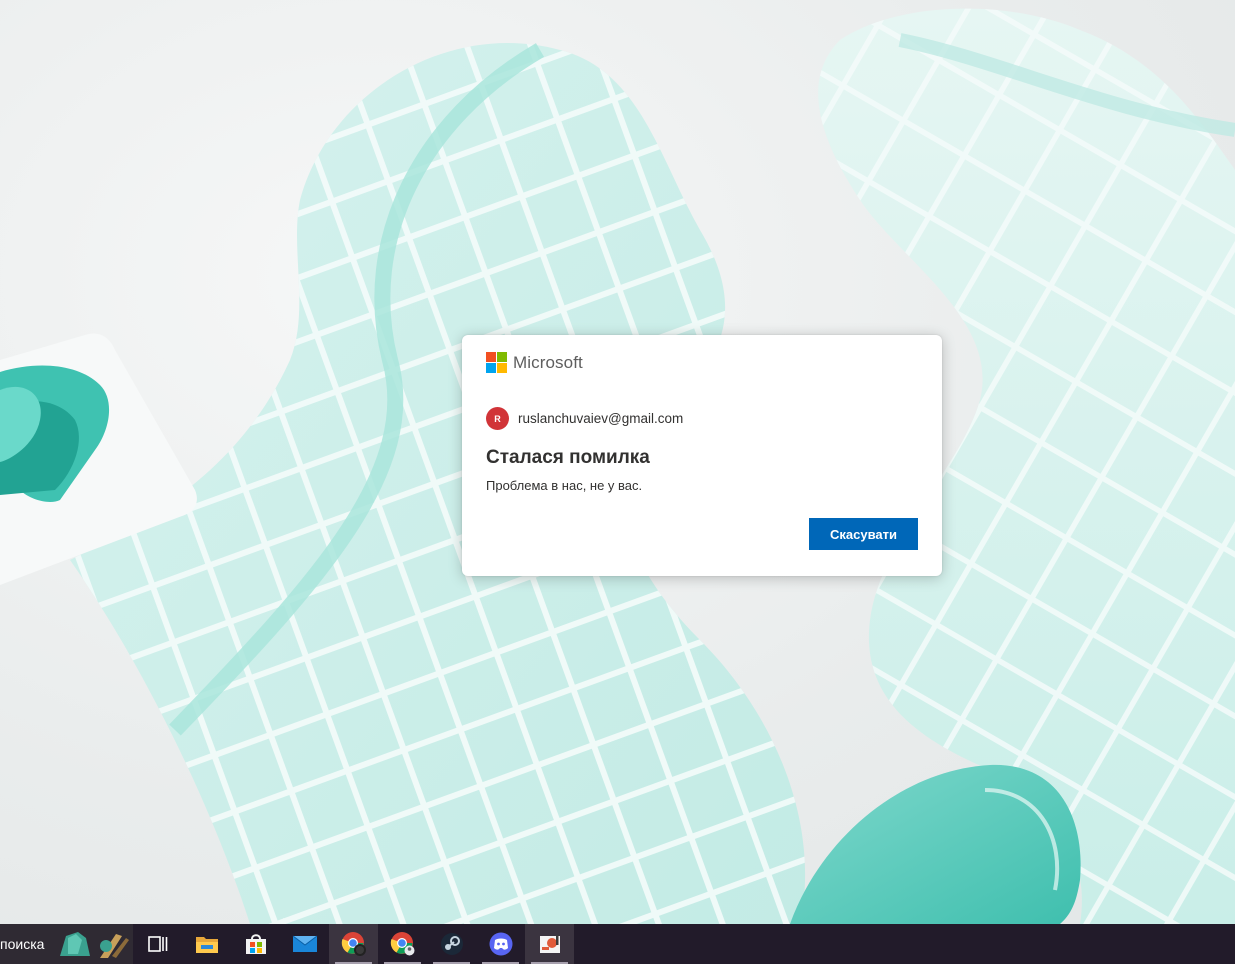  I want to click on account-email: ruslanchuvaiev@gmail.com, so click(601, 418).